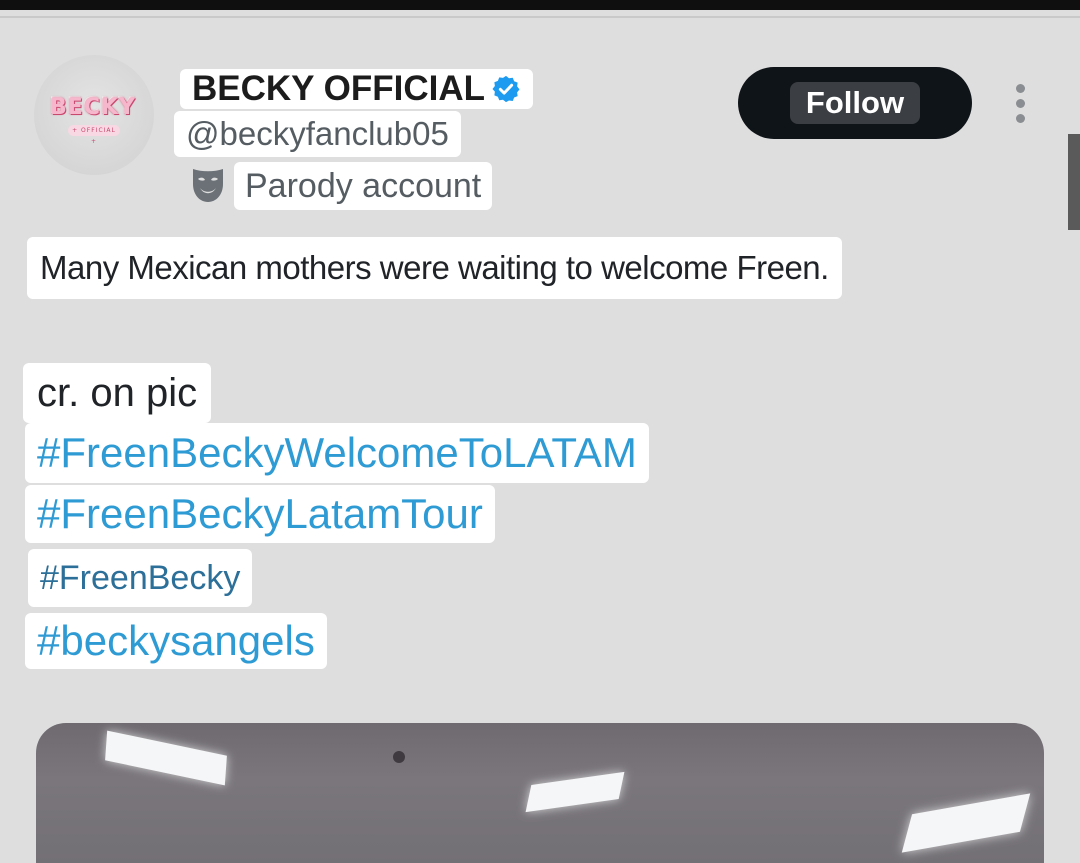 This screenshot has height=863, width=1080. What do you see at coordinates (337, 453) in the screenshot?
I see `hashtag-link: #FreenBeckyWelcomeToLATAM` at bounding box center [337, 453].